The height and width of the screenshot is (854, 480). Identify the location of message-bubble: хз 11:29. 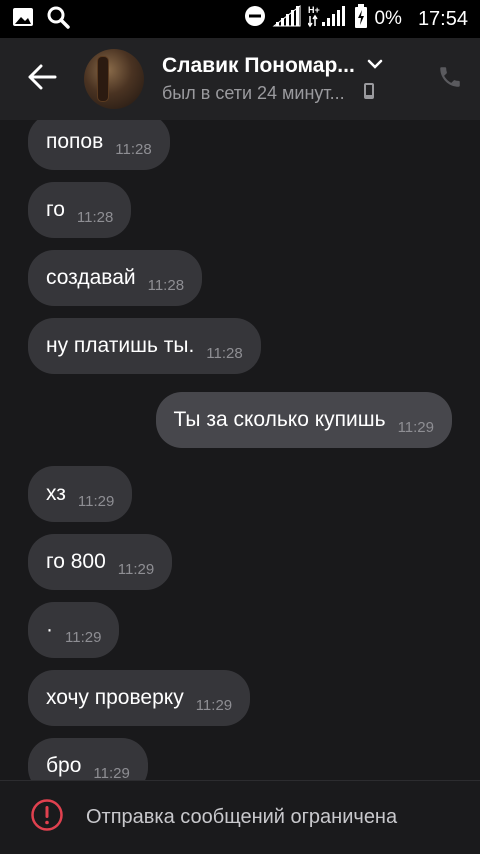
(80, 494).